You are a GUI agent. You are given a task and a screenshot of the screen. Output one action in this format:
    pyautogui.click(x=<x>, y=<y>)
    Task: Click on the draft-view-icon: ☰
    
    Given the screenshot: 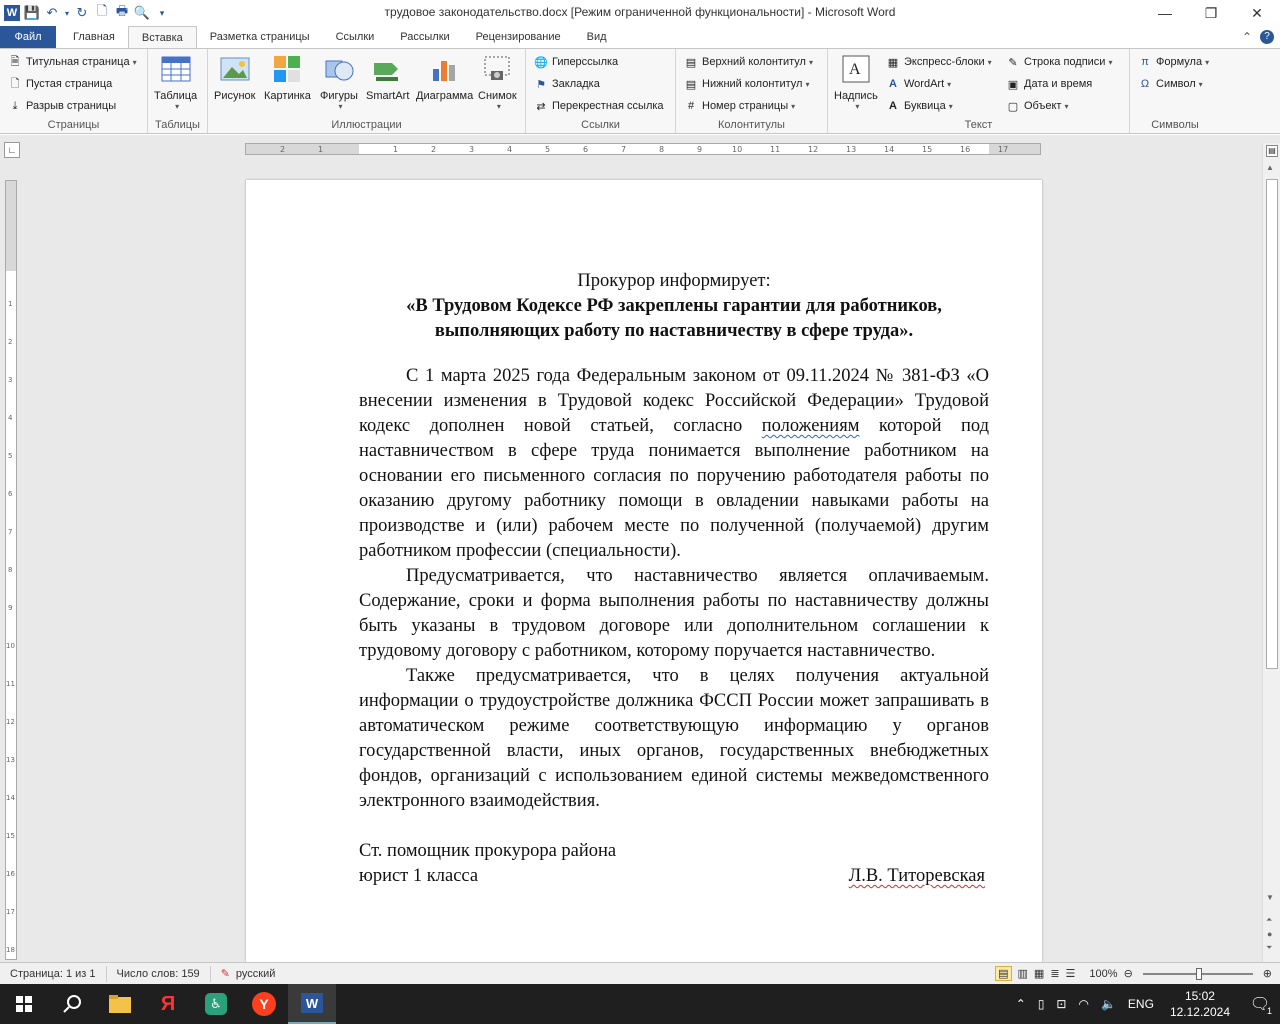 What is the action you would take?
    pyautogui.click(x=1071, y=973)
    